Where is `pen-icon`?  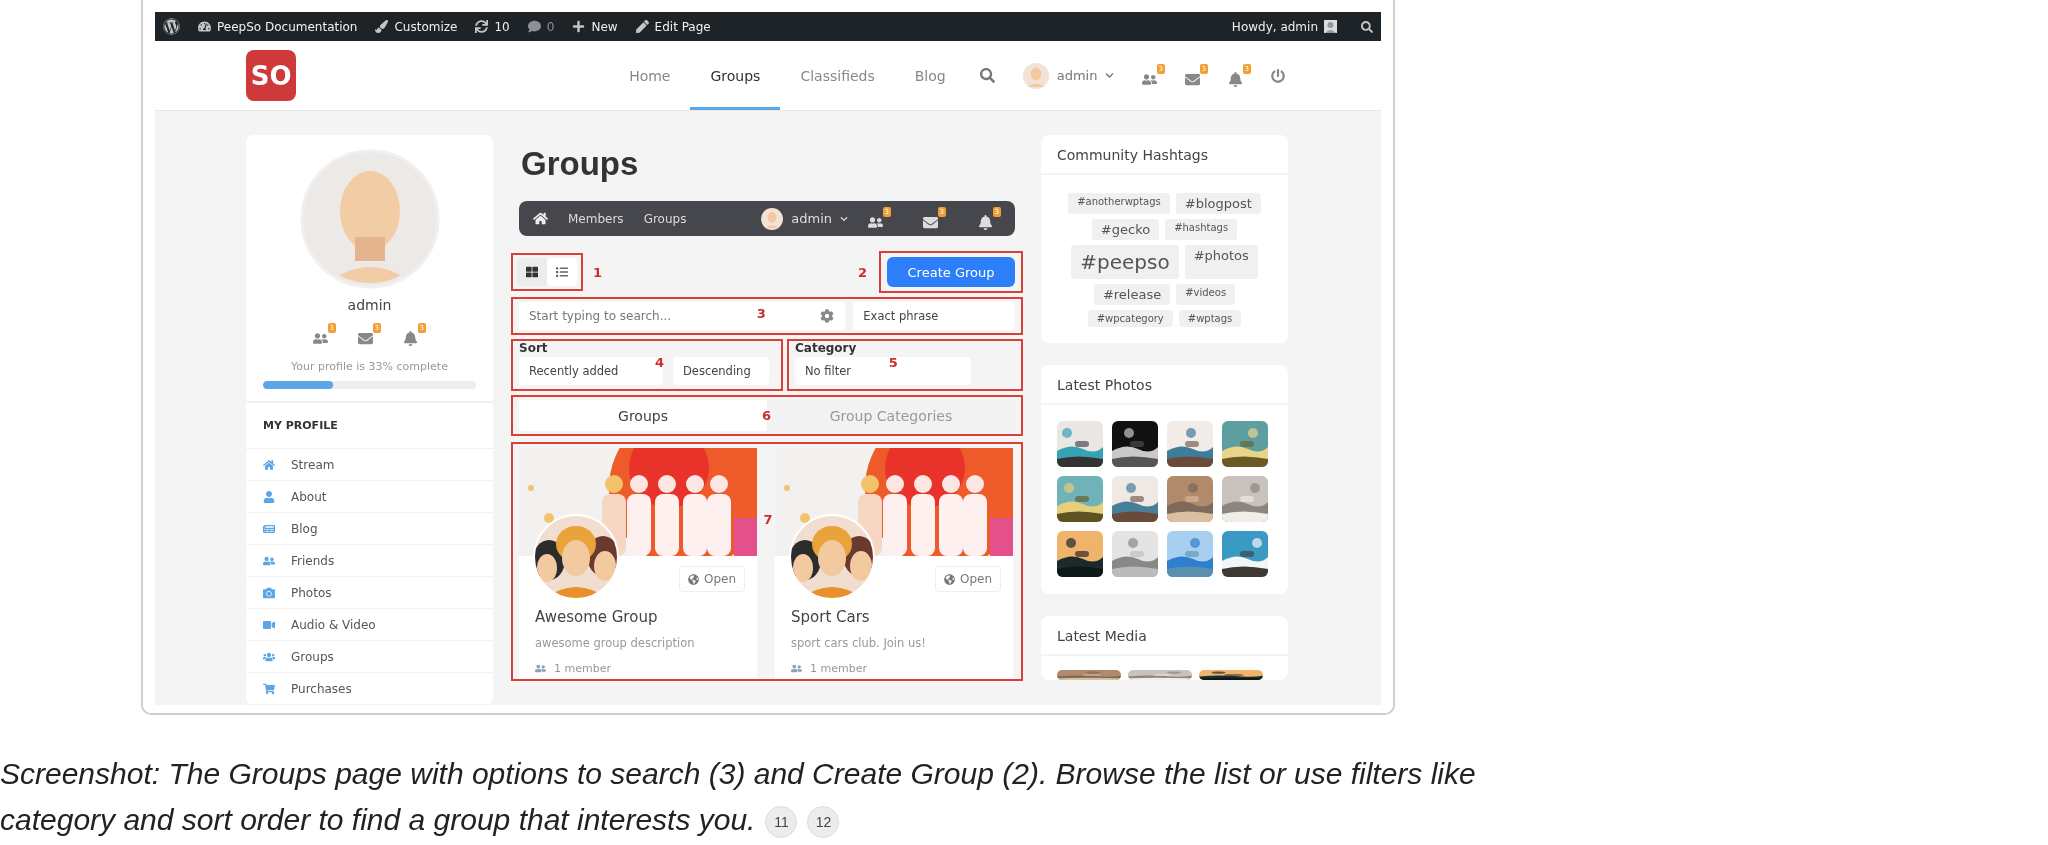 pen-icon is located at coordinates (642, 26).